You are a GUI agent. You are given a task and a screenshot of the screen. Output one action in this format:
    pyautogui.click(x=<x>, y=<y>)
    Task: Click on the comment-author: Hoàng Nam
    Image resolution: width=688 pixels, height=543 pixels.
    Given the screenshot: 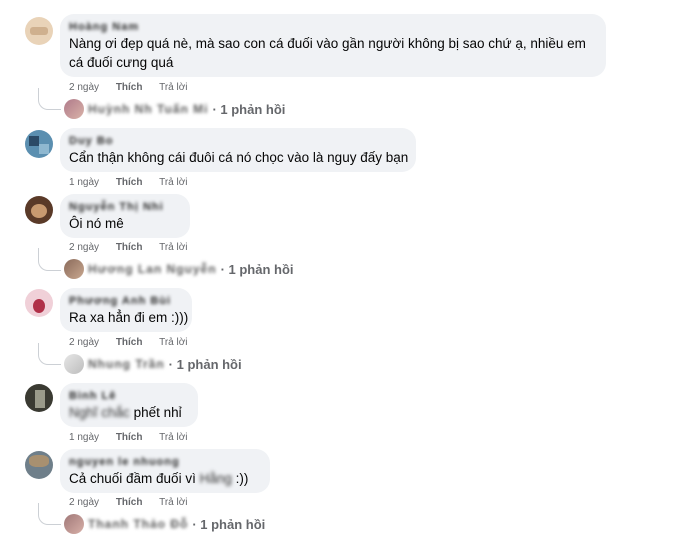 What is the action you would take?
    pyautogui.click(x=332, y=27)
    